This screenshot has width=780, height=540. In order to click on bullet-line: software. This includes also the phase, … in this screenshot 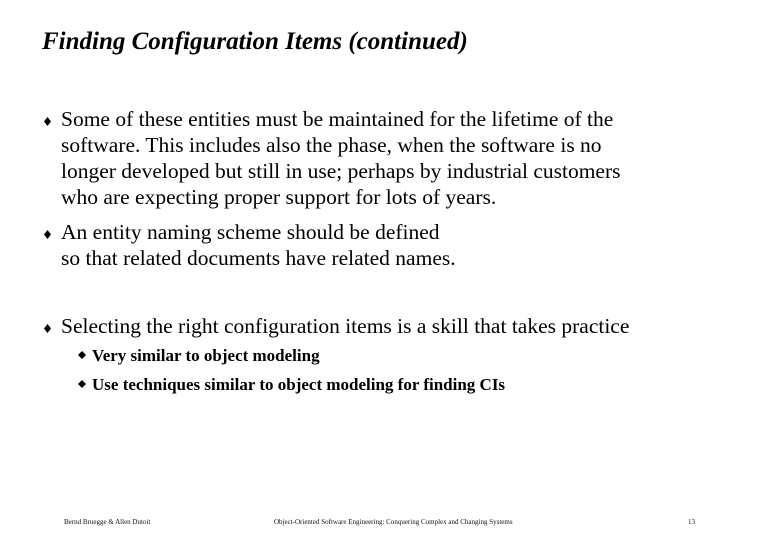, I will do `click(331, 145)`.